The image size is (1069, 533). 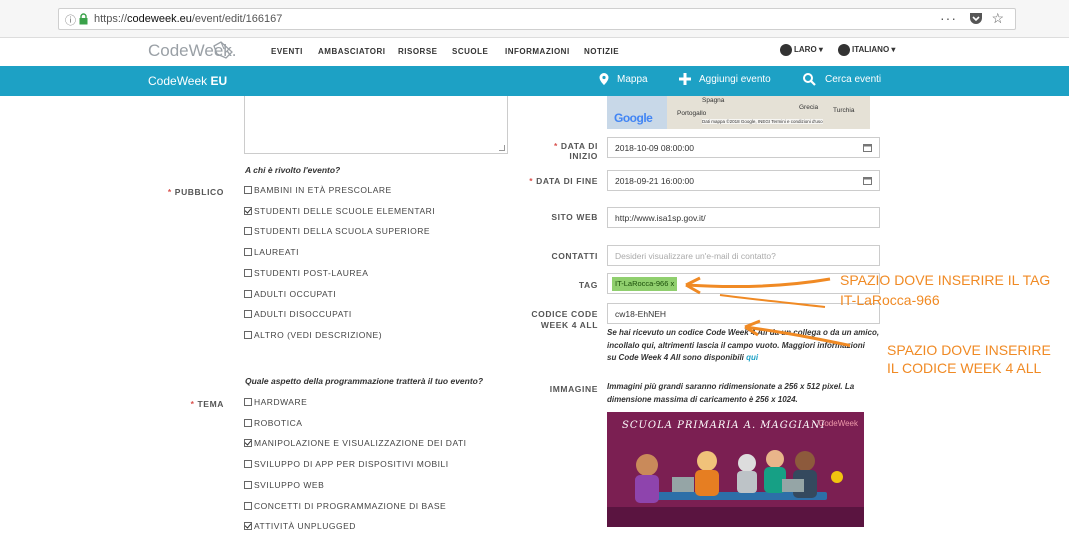 I want to click on theme-option: ROBOTICA, so click(x=273, y=423).